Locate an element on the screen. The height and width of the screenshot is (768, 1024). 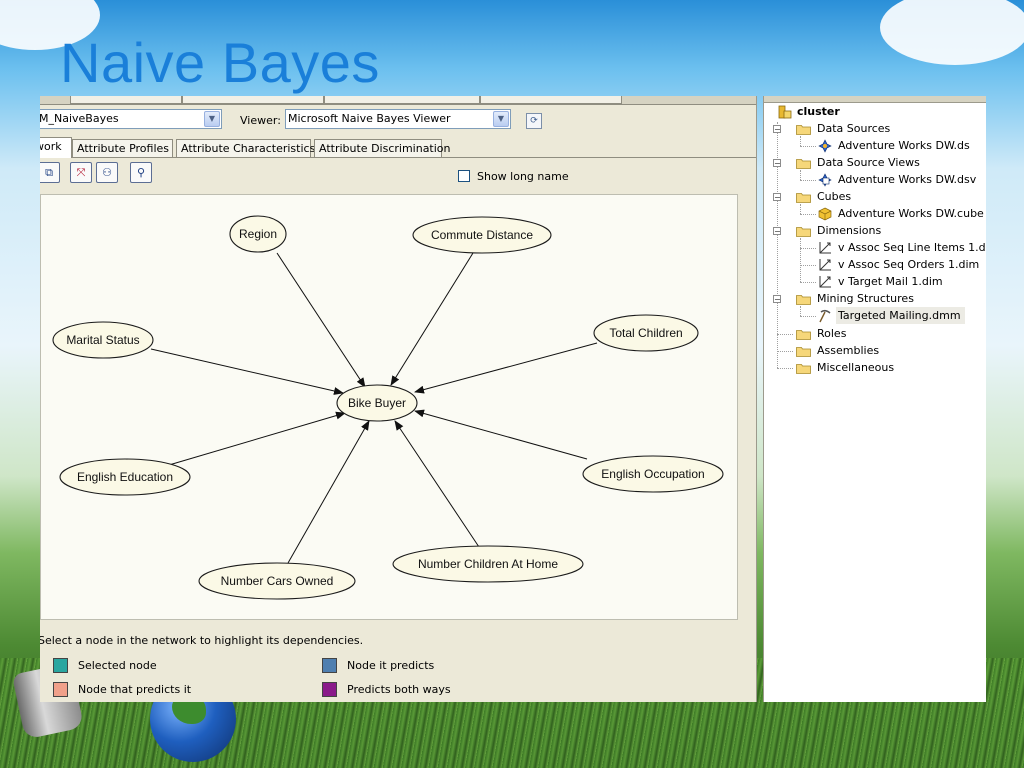
tree-item-dimension: v Target Mail 1.dim is located at coordinates (890, 281).